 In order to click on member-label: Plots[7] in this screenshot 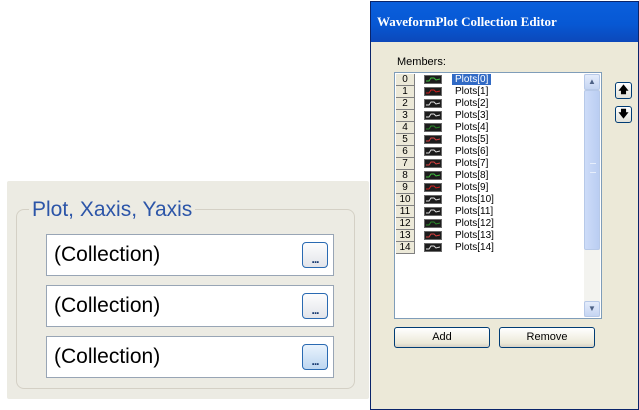, I will do `click(472, 163)`.